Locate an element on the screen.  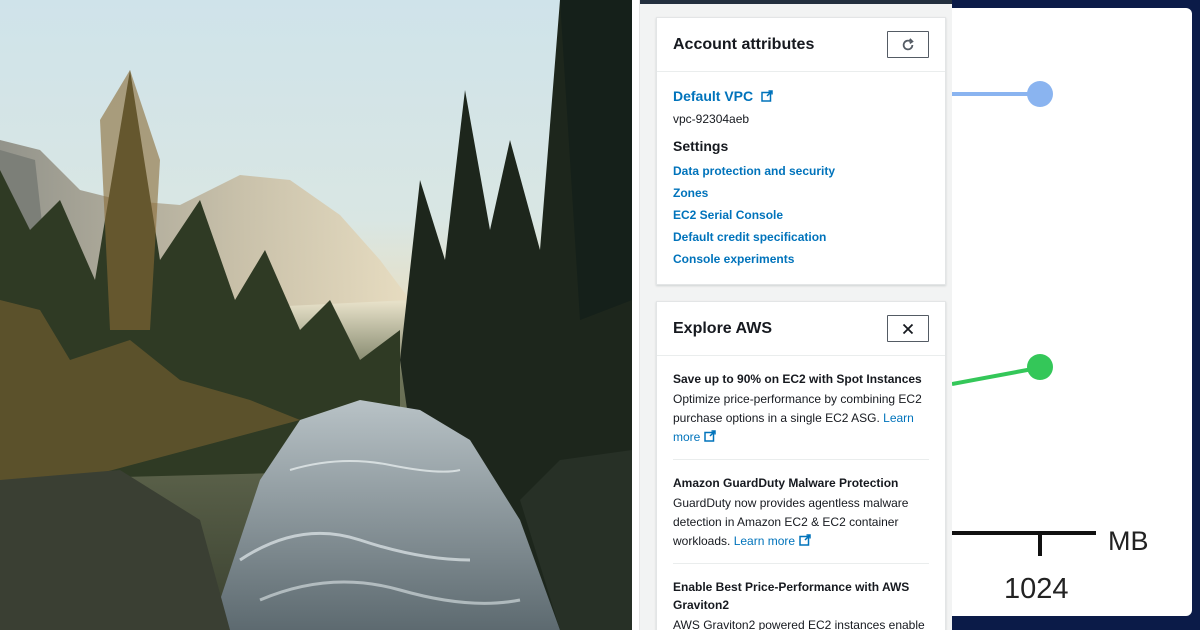
unit-label: MB is located at coordinates (1128, 541).